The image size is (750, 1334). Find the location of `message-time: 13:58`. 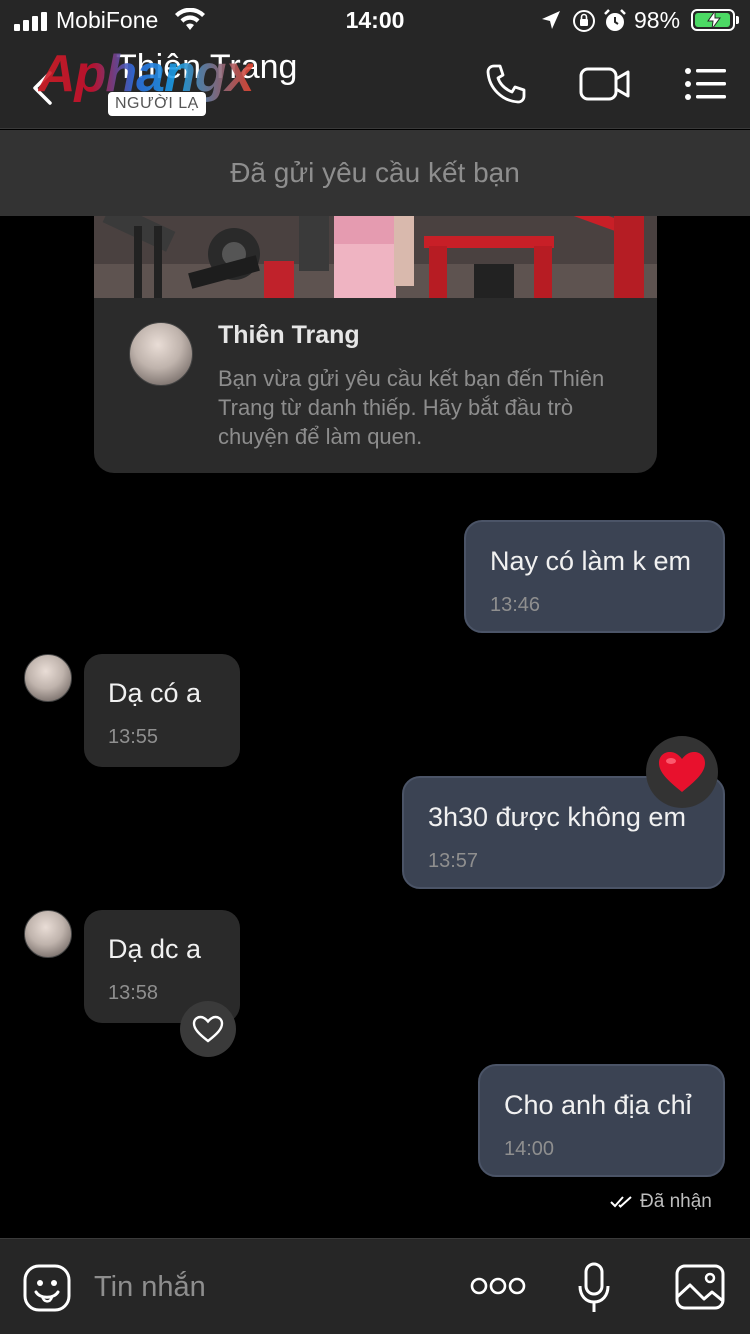

message-time: 13:58 is located at coordinates (133, 993).